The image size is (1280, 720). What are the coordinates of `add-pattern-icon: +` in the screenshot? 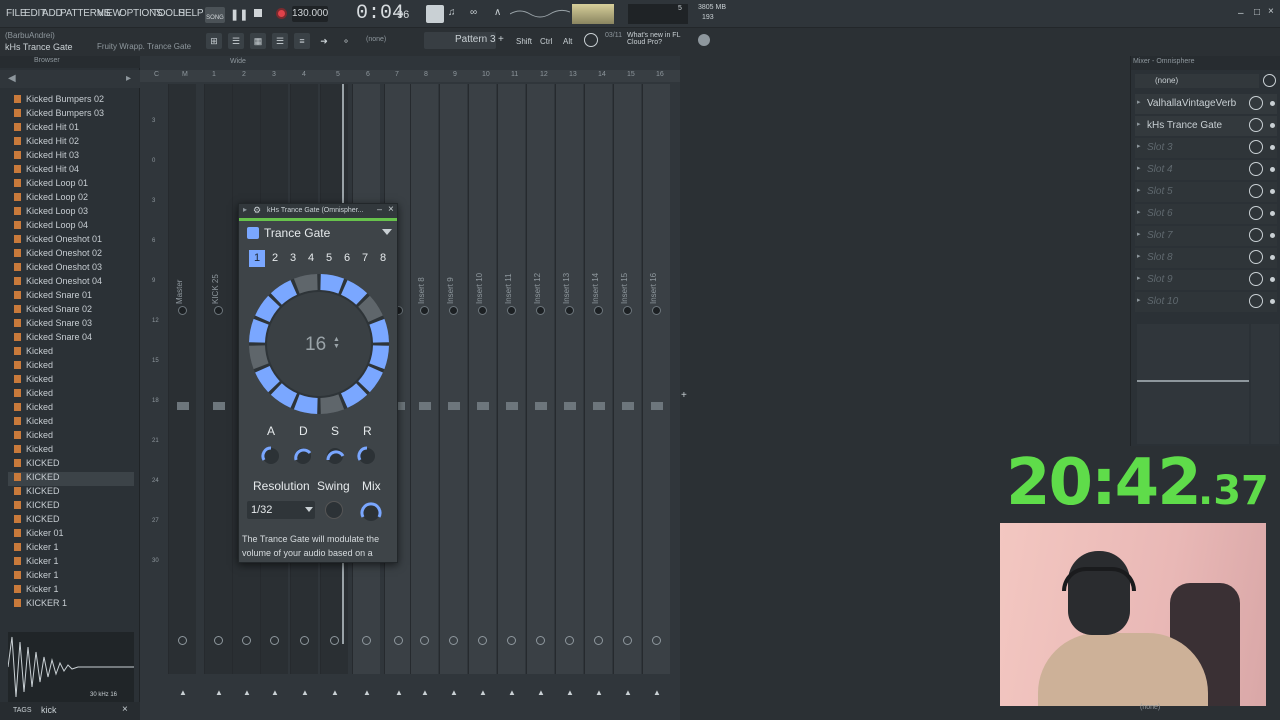 It's located at (501, 39).